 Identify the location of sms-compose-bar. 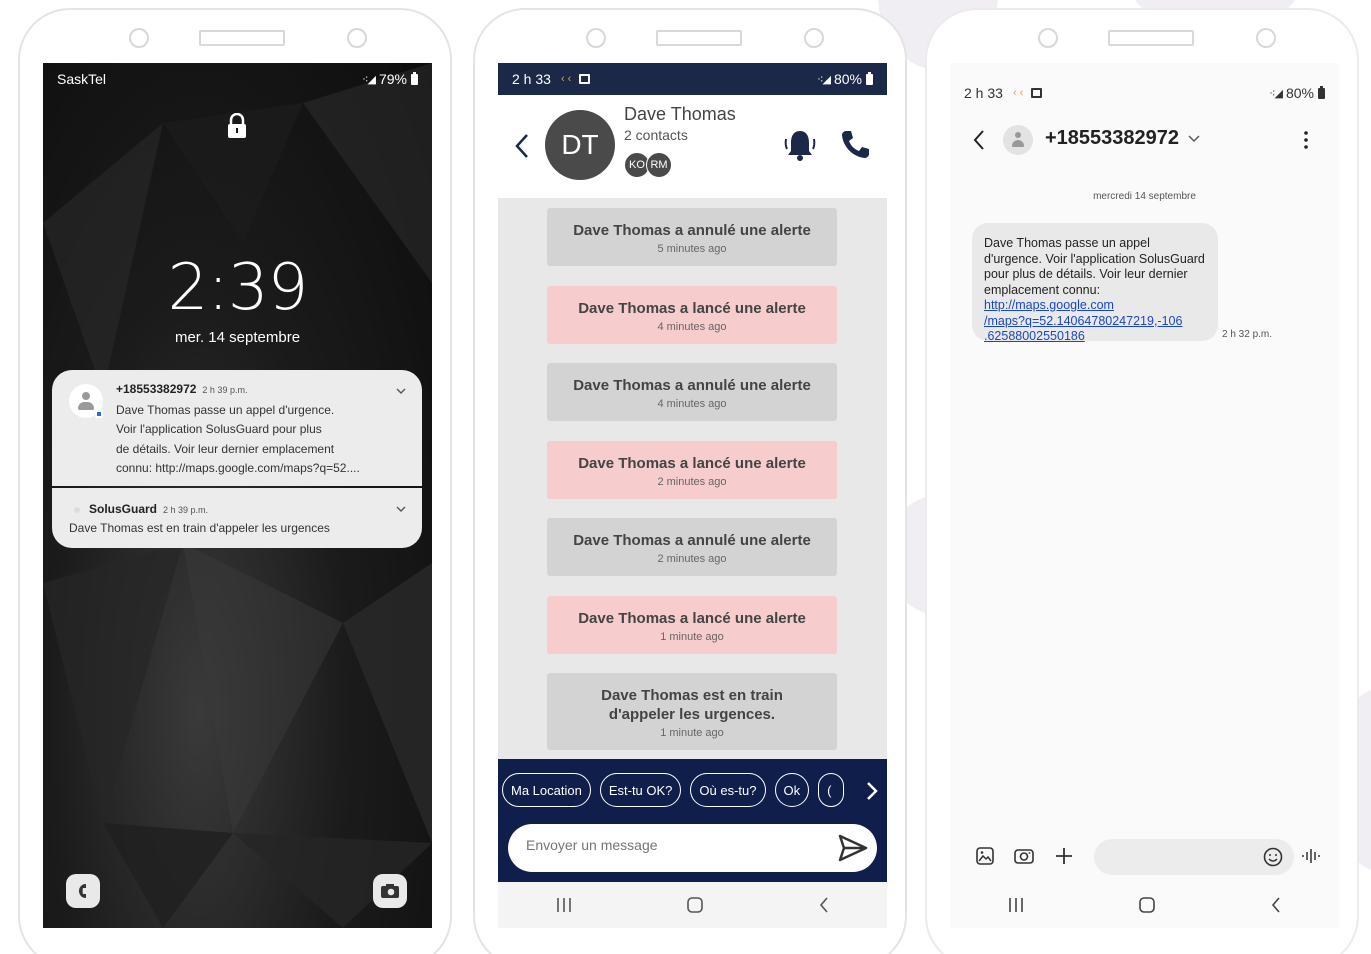
(1144, 857).